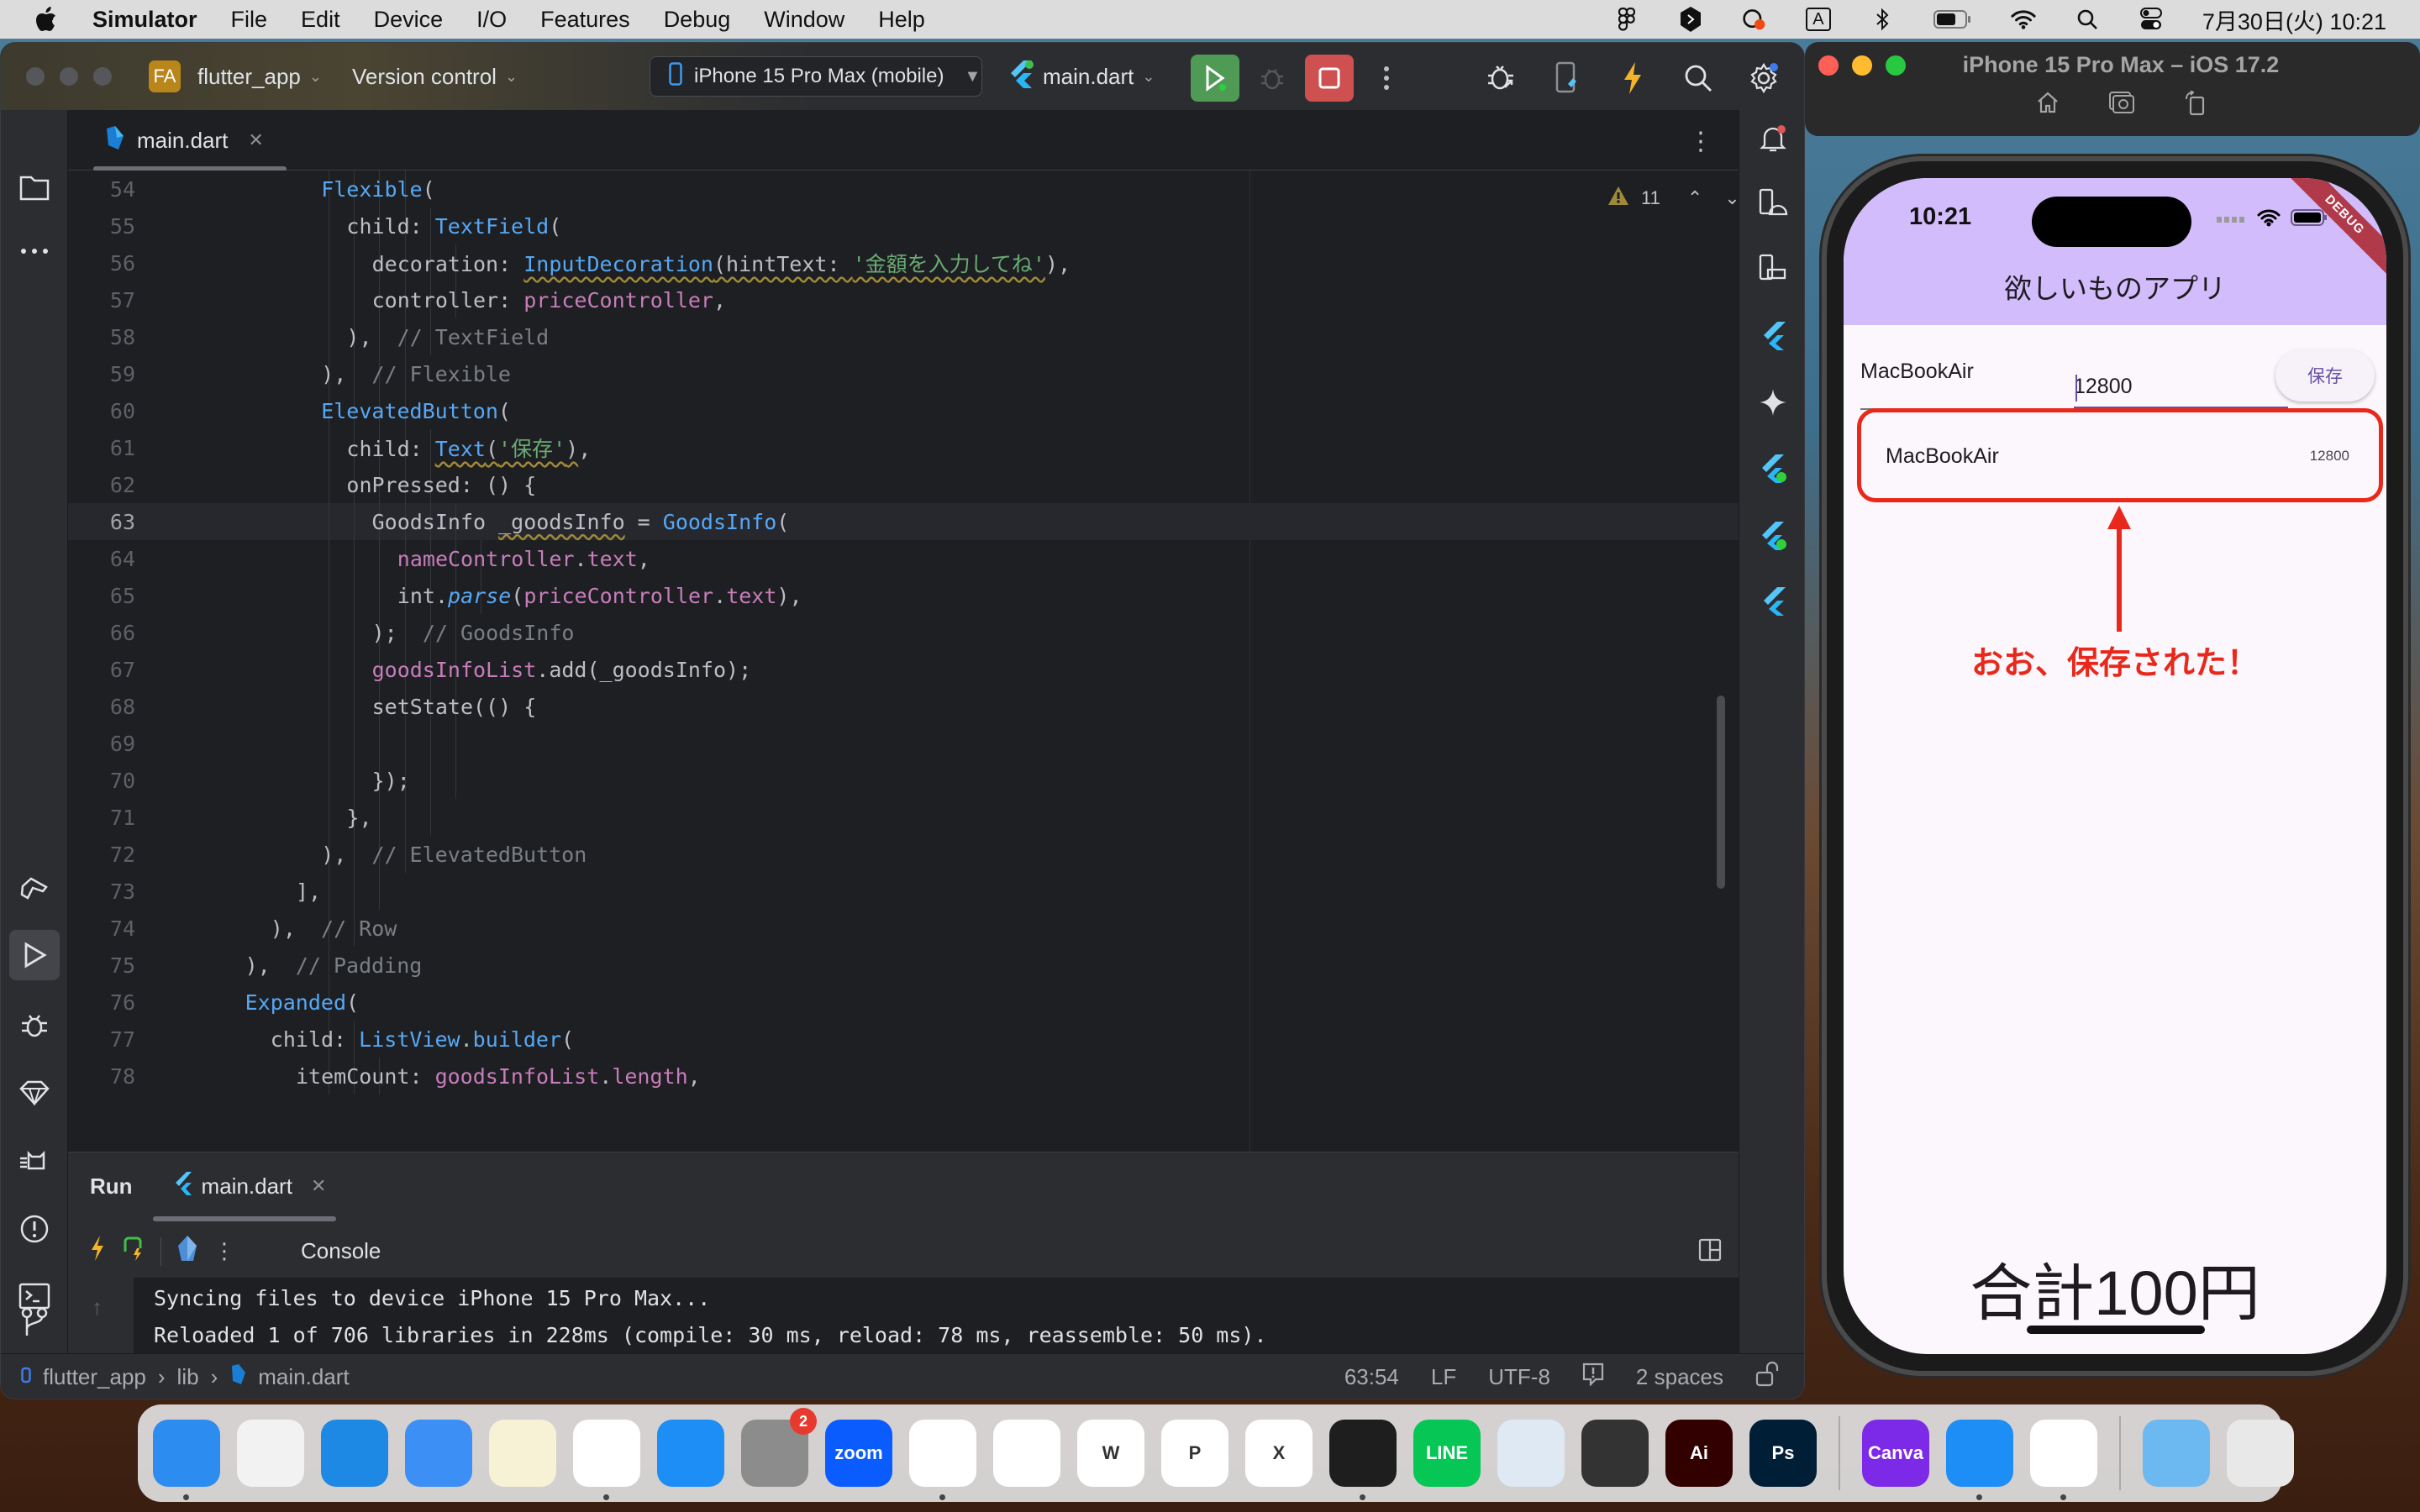  I want to click on code-line: 65 int.parse(priceController.text),, so click(903, 595).